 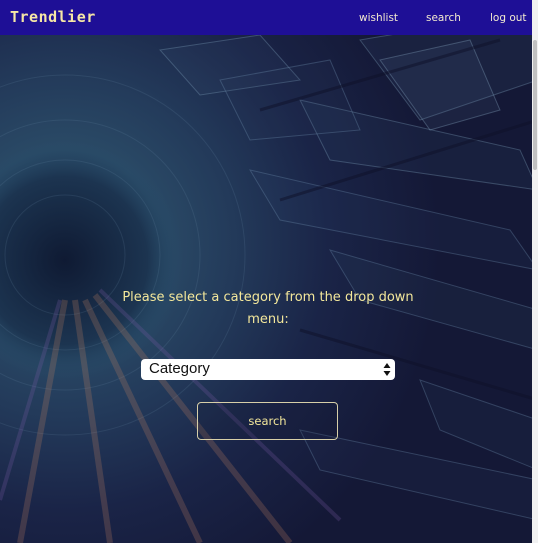 I want to click on scrollbar-thumb, so click(x=535, y=105).